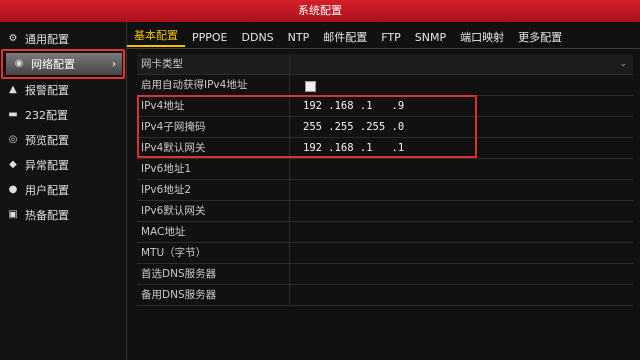 This screenshot has height=360, width=640. What do you see at coordinates (307, 126) in the screenshot?
I see `highlight-box-ipv4` at bounding box center [307, 126].